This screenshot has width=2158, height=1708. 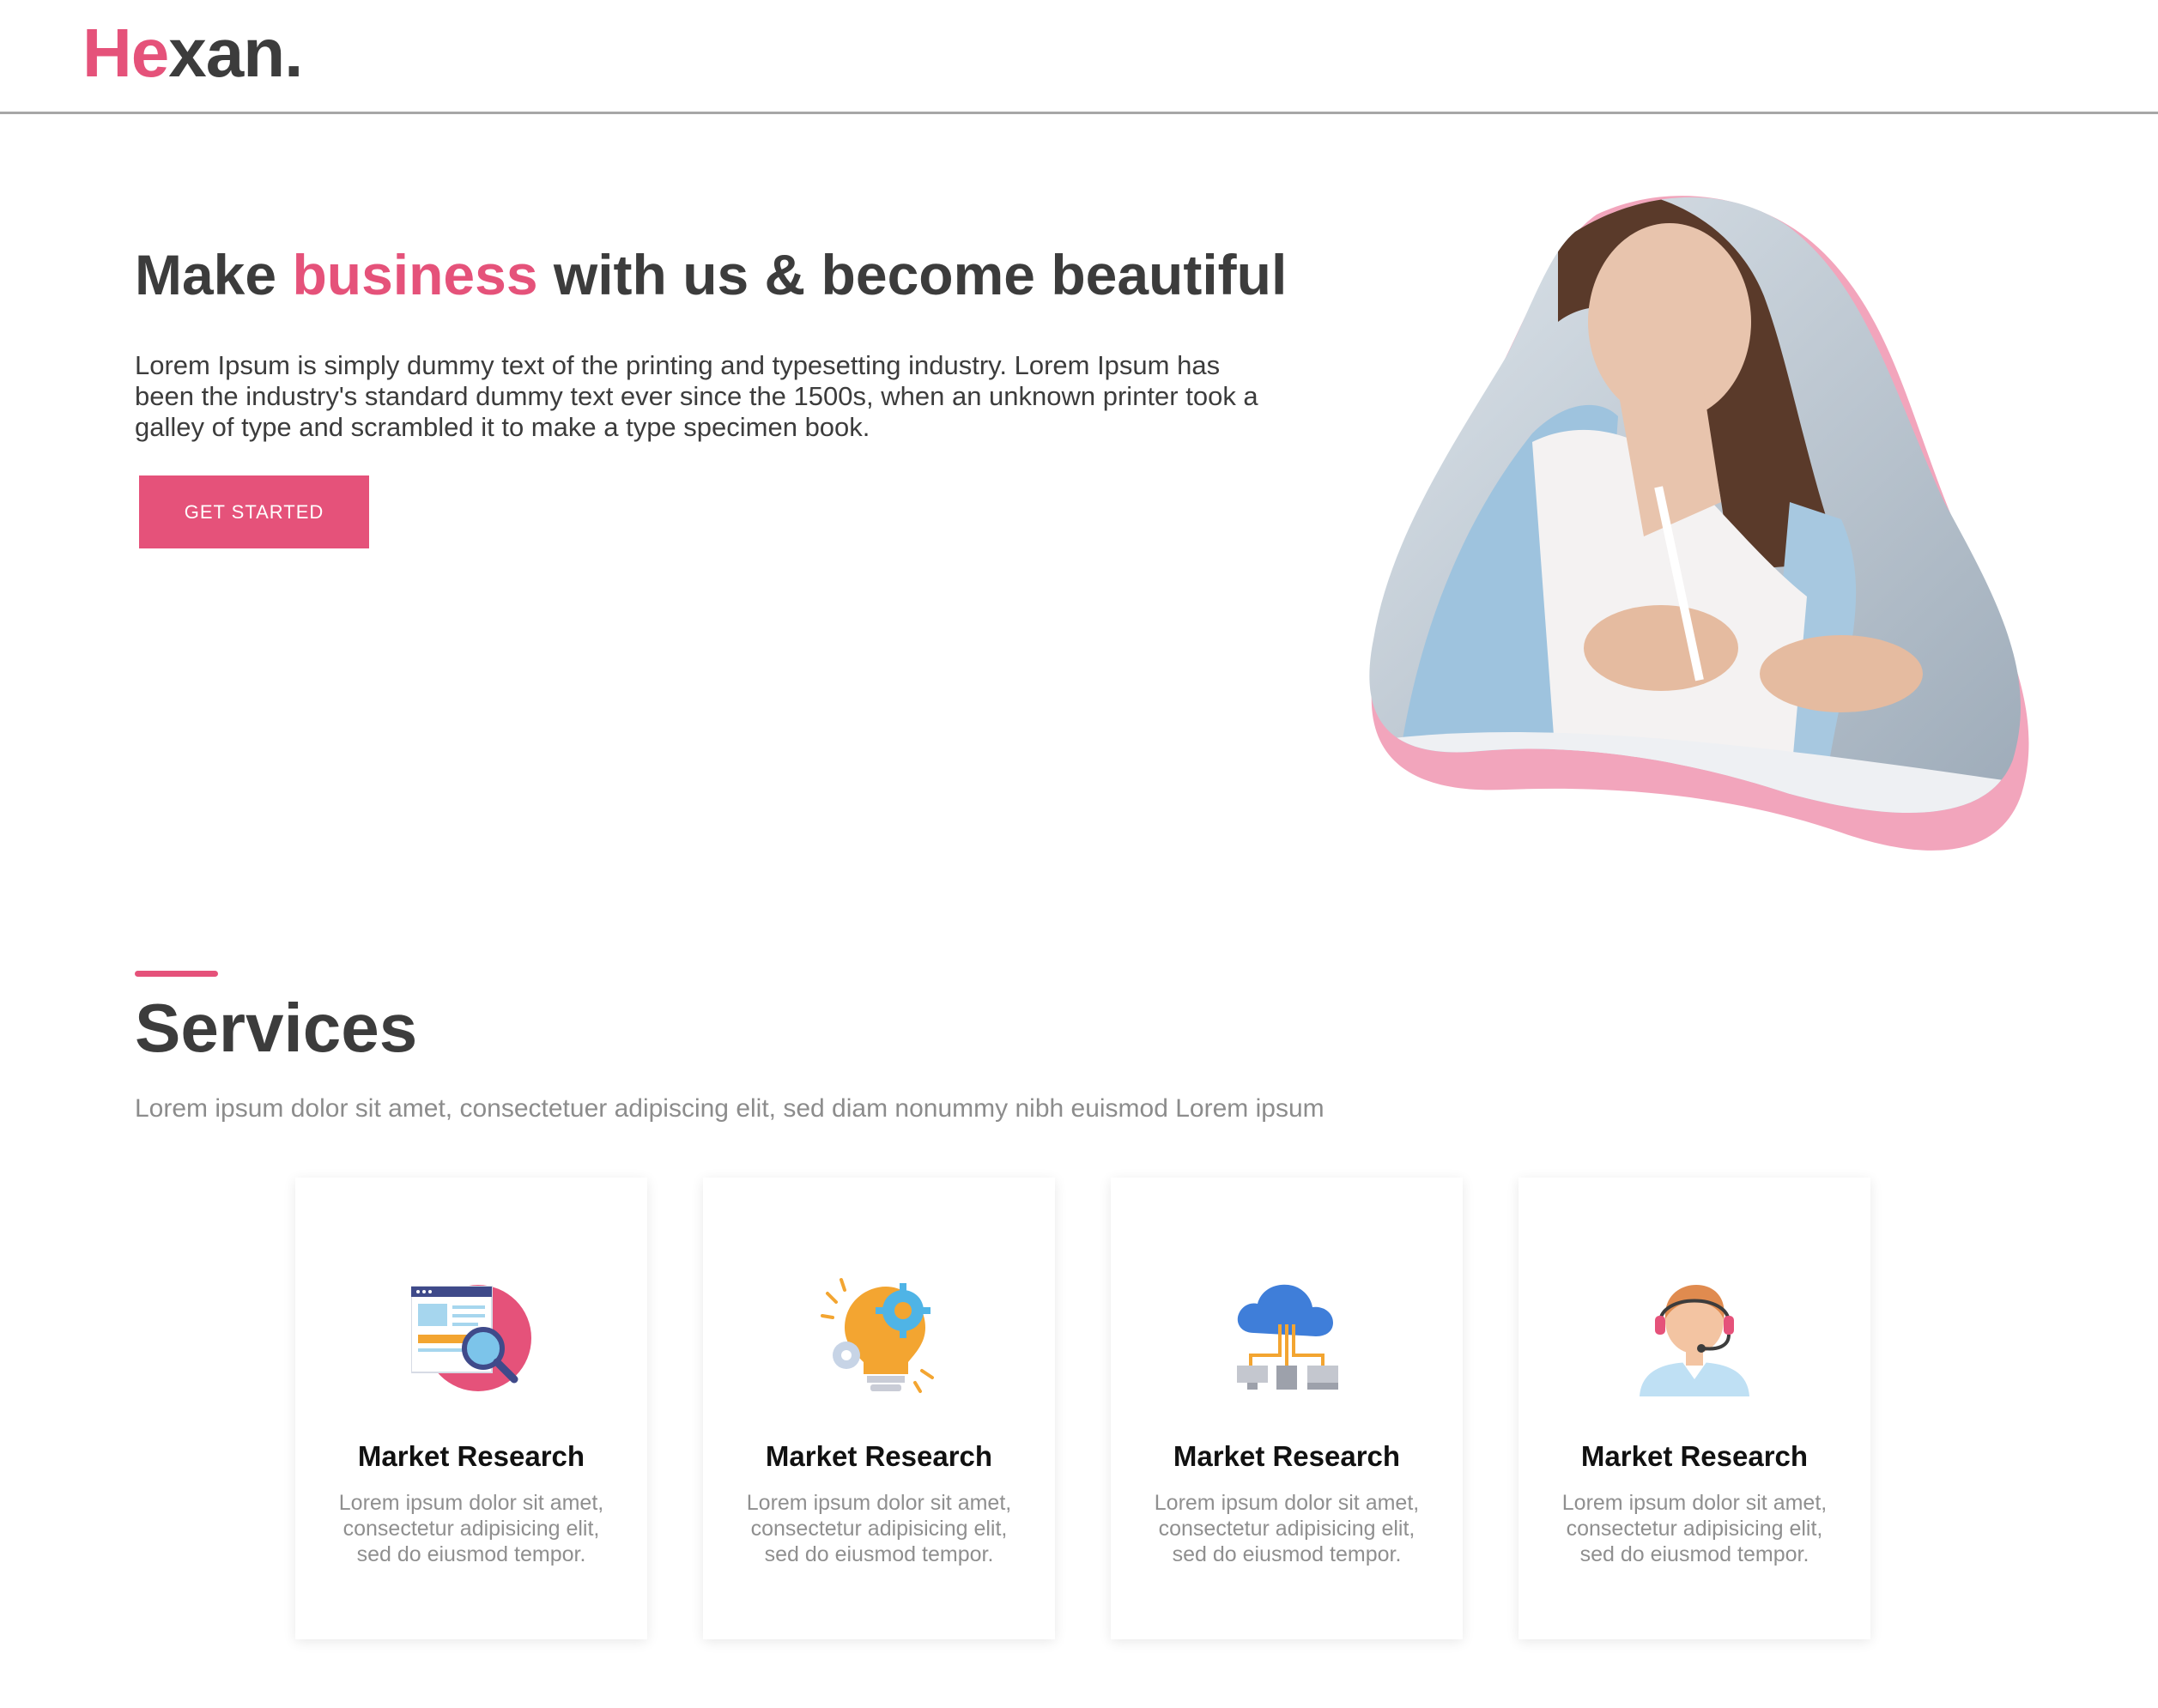 What do you see at coordinates (471, 1336) in the screenshot?
I see `market-research-icon` at bounding box center [471, 1336].